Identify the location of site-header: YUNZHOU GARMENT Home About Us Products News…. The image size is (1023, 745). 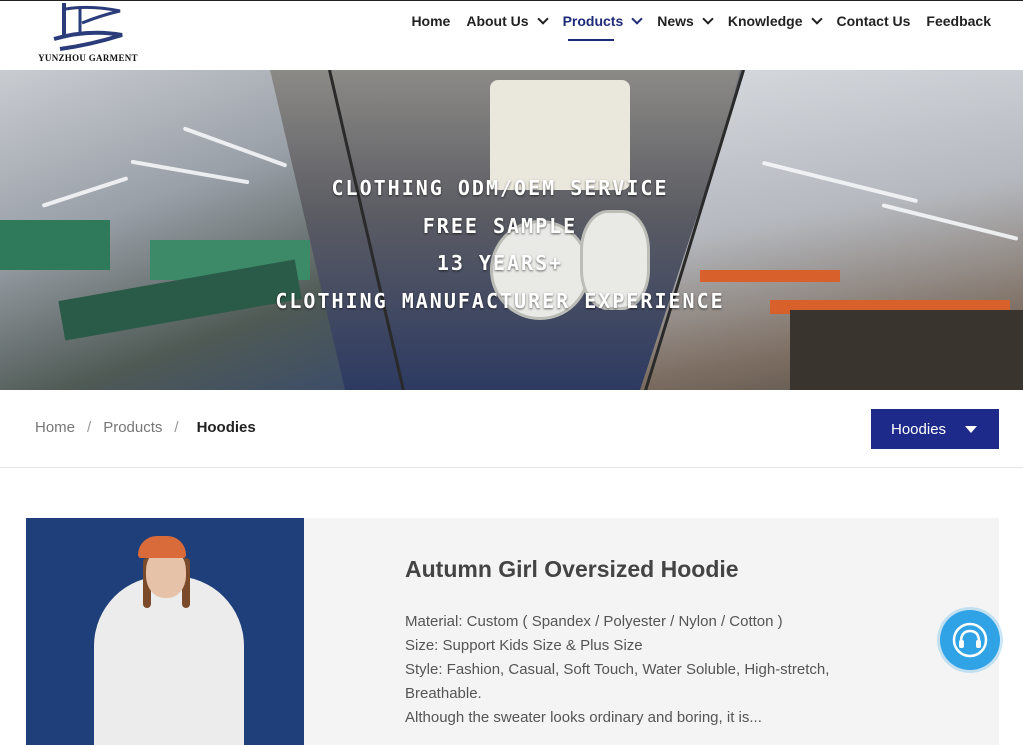
(511, 35).